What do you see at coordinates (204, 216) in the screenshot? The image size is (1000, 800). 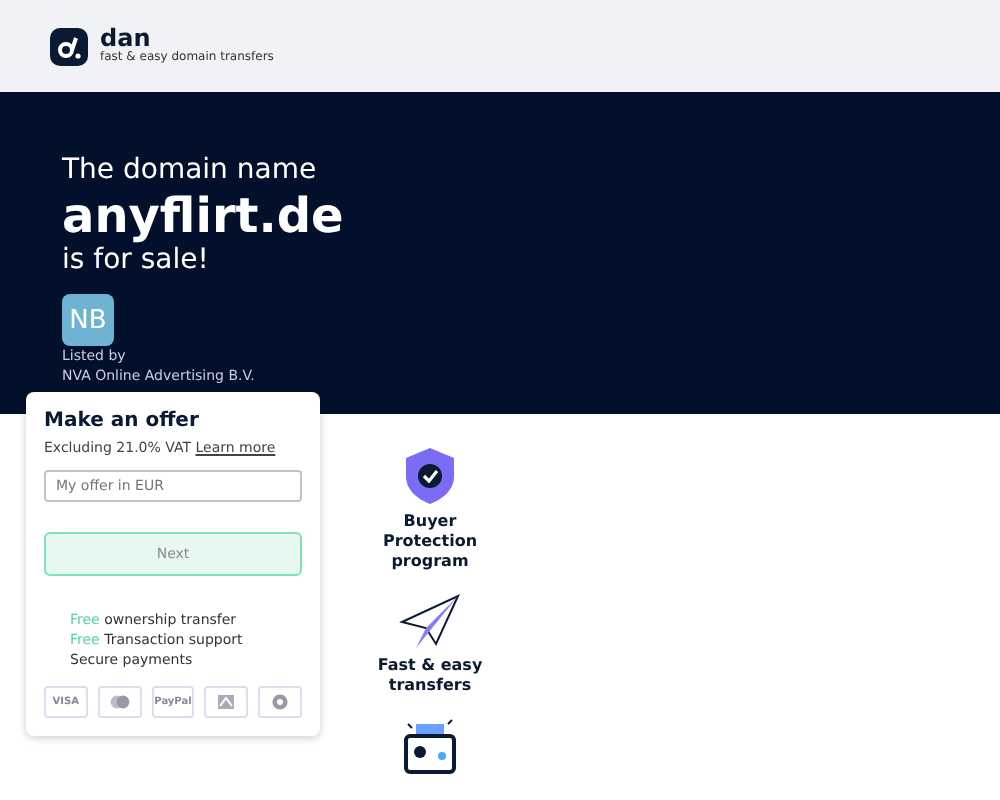 I see `domain-name: anyflirt.de` at bounding box center [204, 216].